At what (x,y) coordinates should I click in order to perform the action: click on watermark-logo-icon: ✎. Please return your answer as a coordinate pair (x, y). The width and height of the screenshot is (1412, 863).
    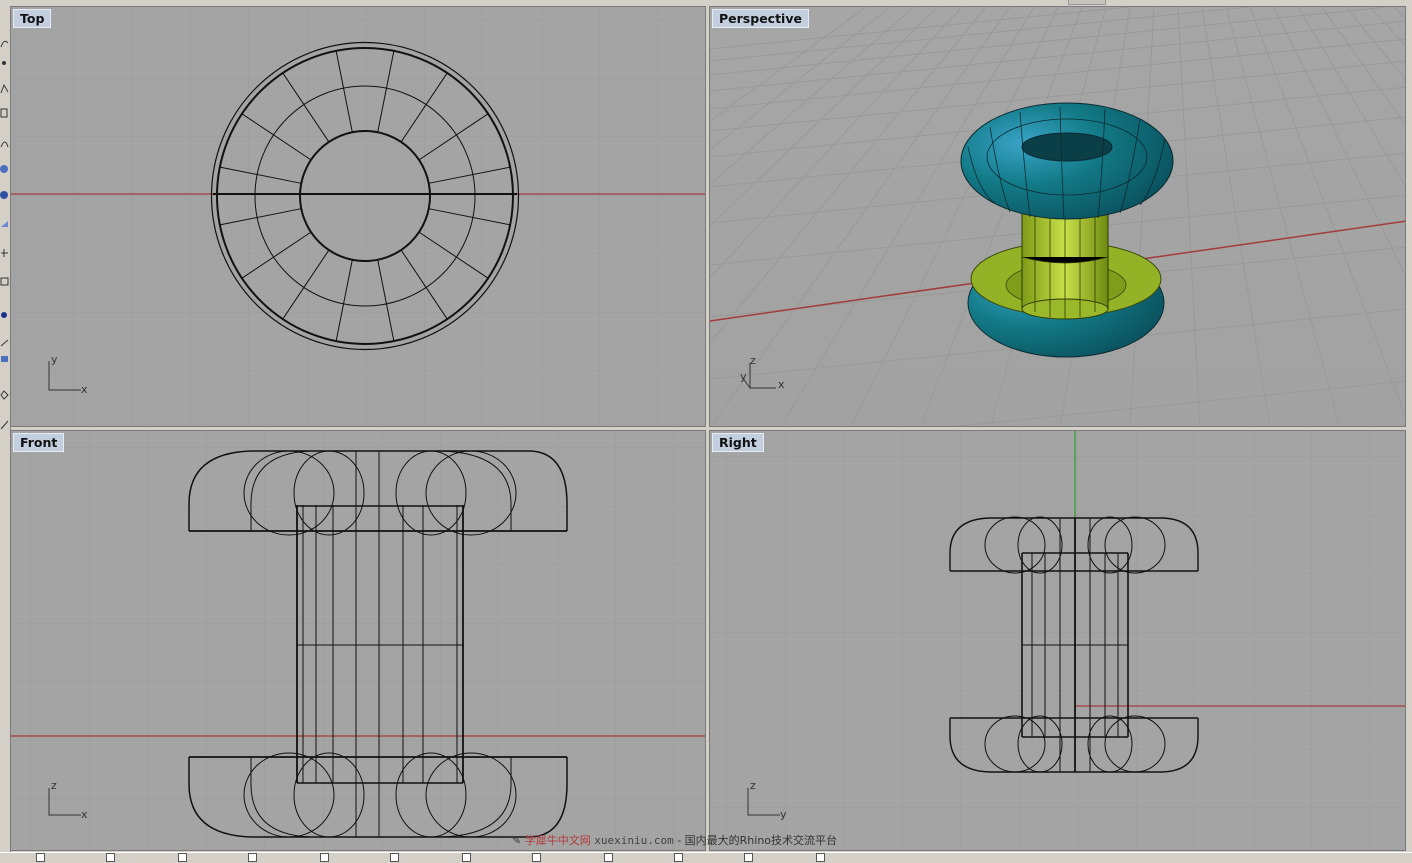
    Looking at the image, I should click on (517, 840).